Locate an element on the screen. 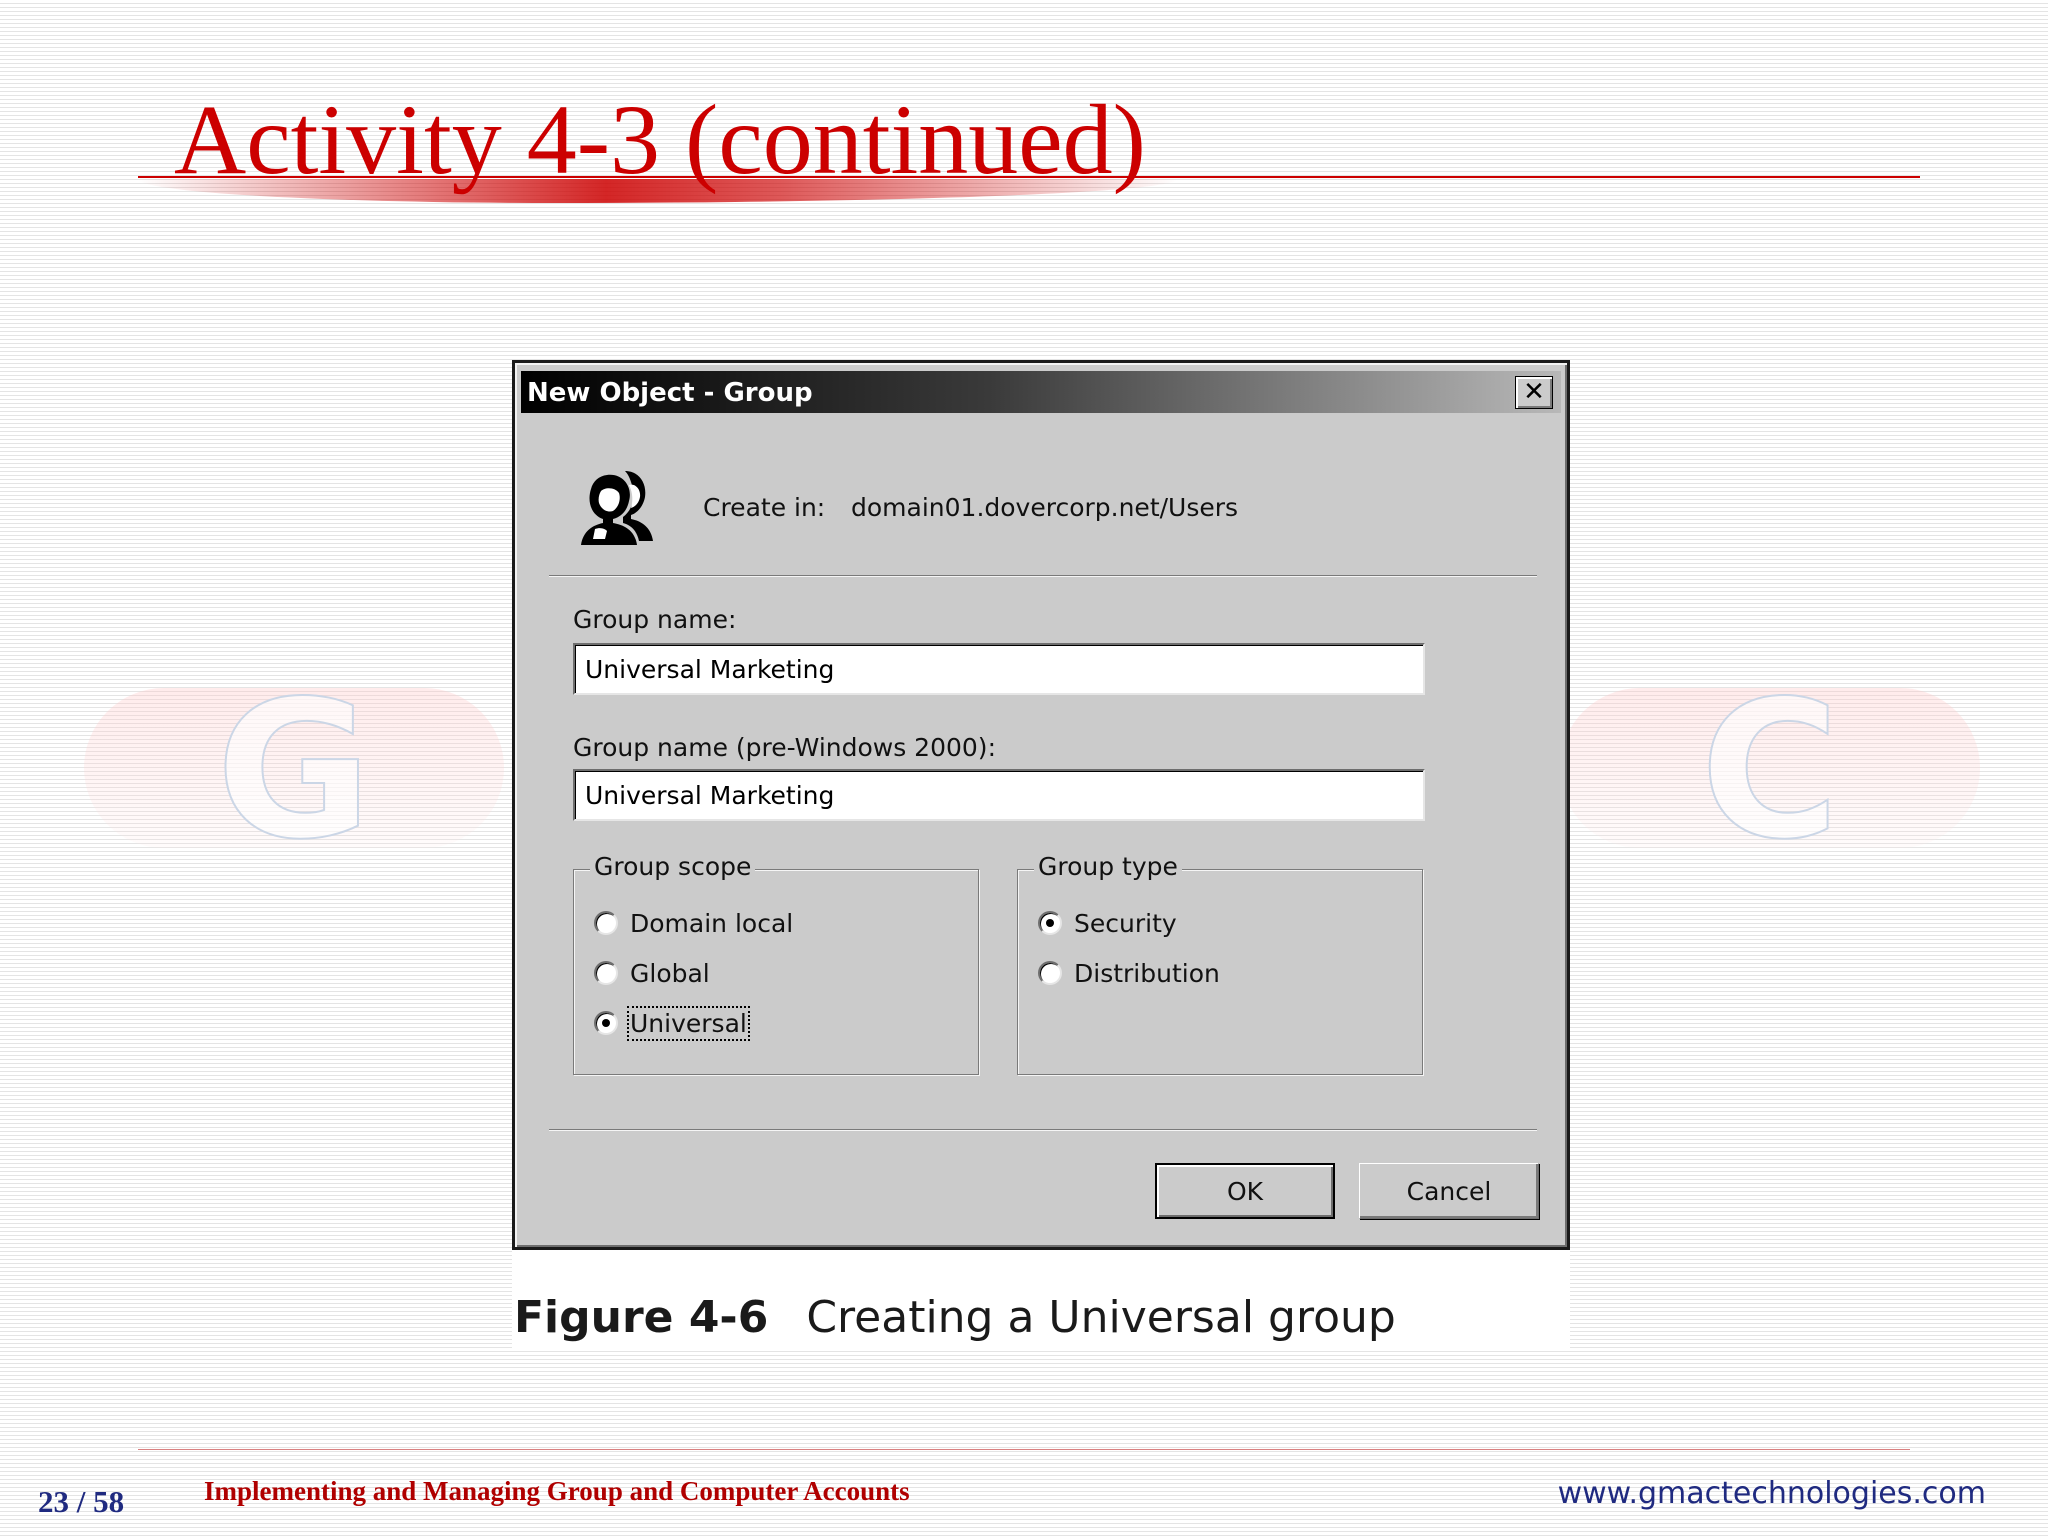 The image size is (2048, 1536). type-security-label: Security is located at coordinates (1125, 923).